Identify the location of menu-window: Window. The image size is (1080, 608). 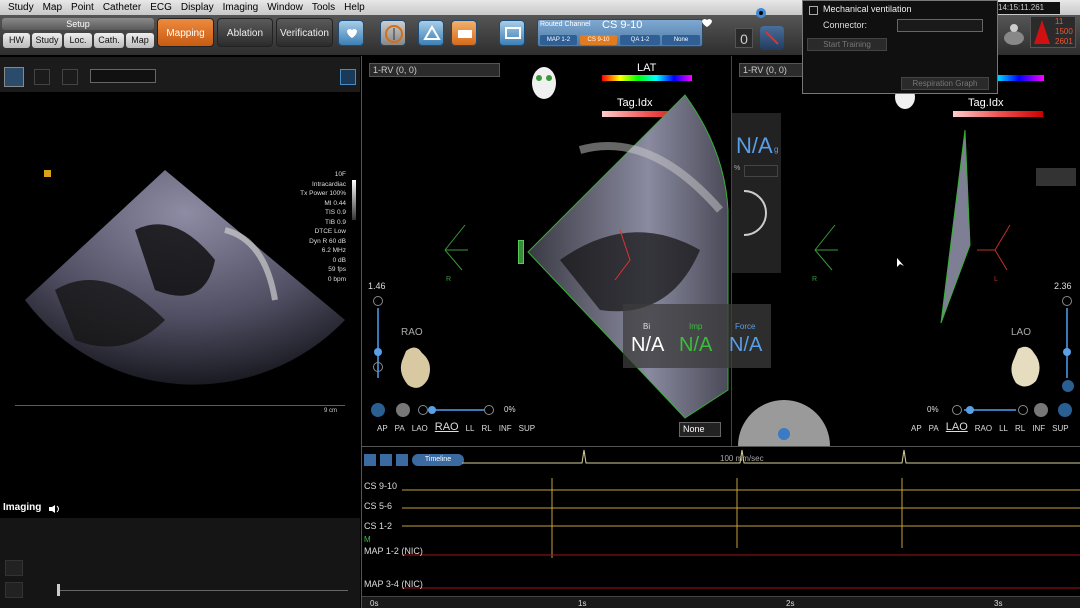
(285, 7).